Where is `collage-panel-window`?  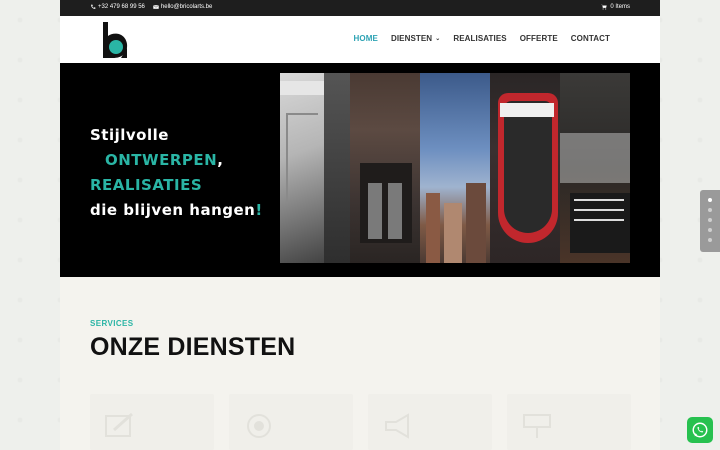
collage-panel-window is located at coordinates (595, 168).